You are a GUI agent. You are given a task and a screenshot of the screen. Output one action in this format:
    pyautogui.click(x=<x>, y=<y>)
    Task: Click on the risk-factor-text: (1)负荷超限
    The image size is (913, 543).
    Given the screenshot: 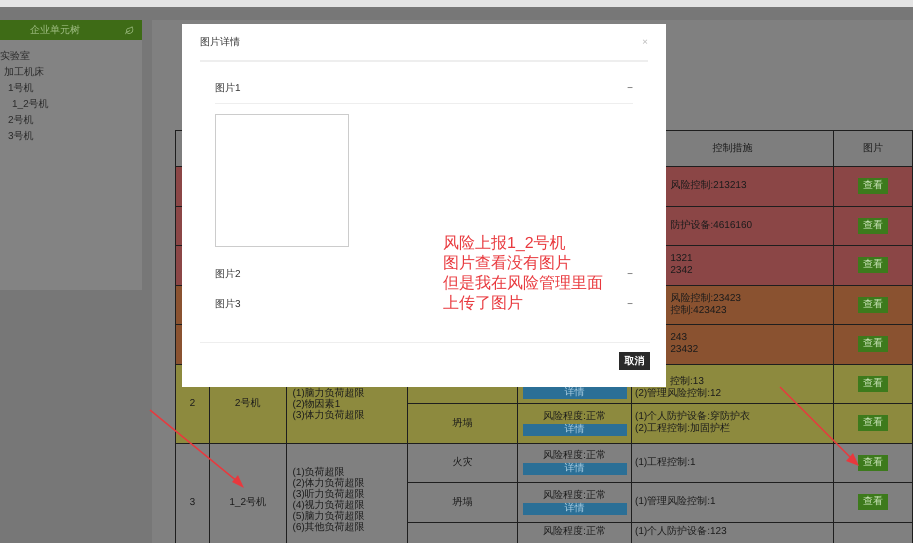 What is the action you would take?
    pyautogui.click(x=319, y=472)
    